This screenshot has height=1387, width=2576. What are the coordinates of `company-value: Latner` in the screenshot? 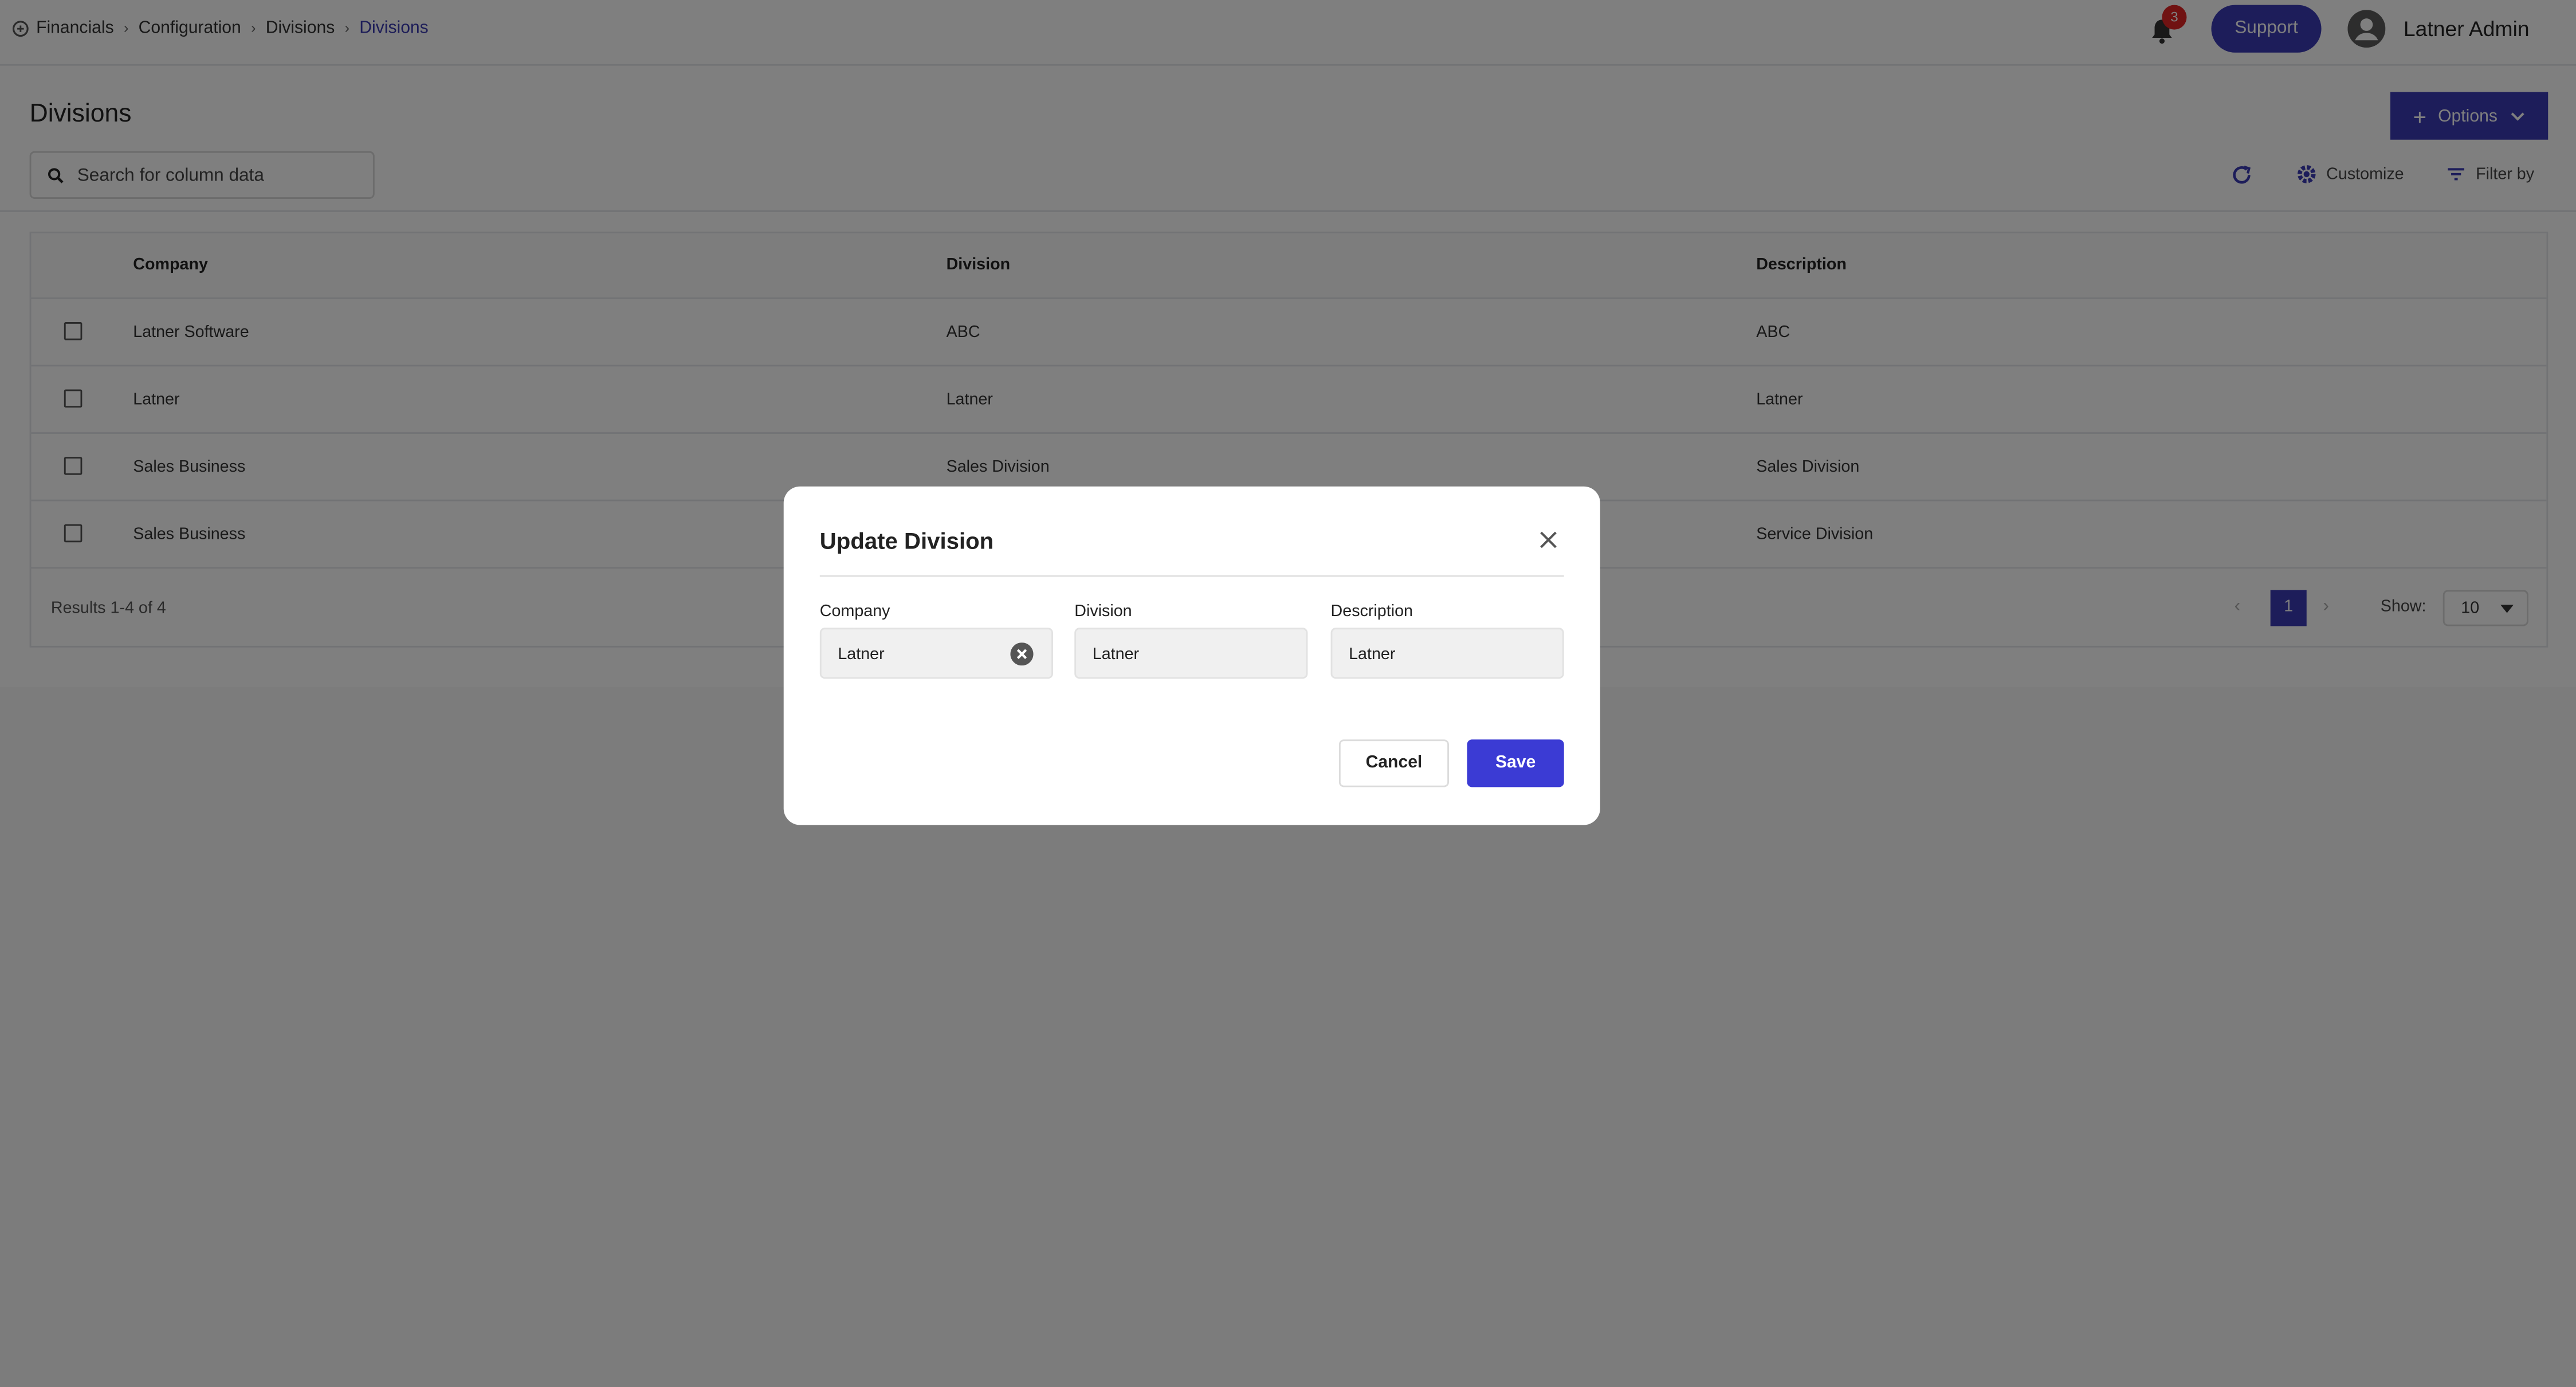 It's located at (862, 654).